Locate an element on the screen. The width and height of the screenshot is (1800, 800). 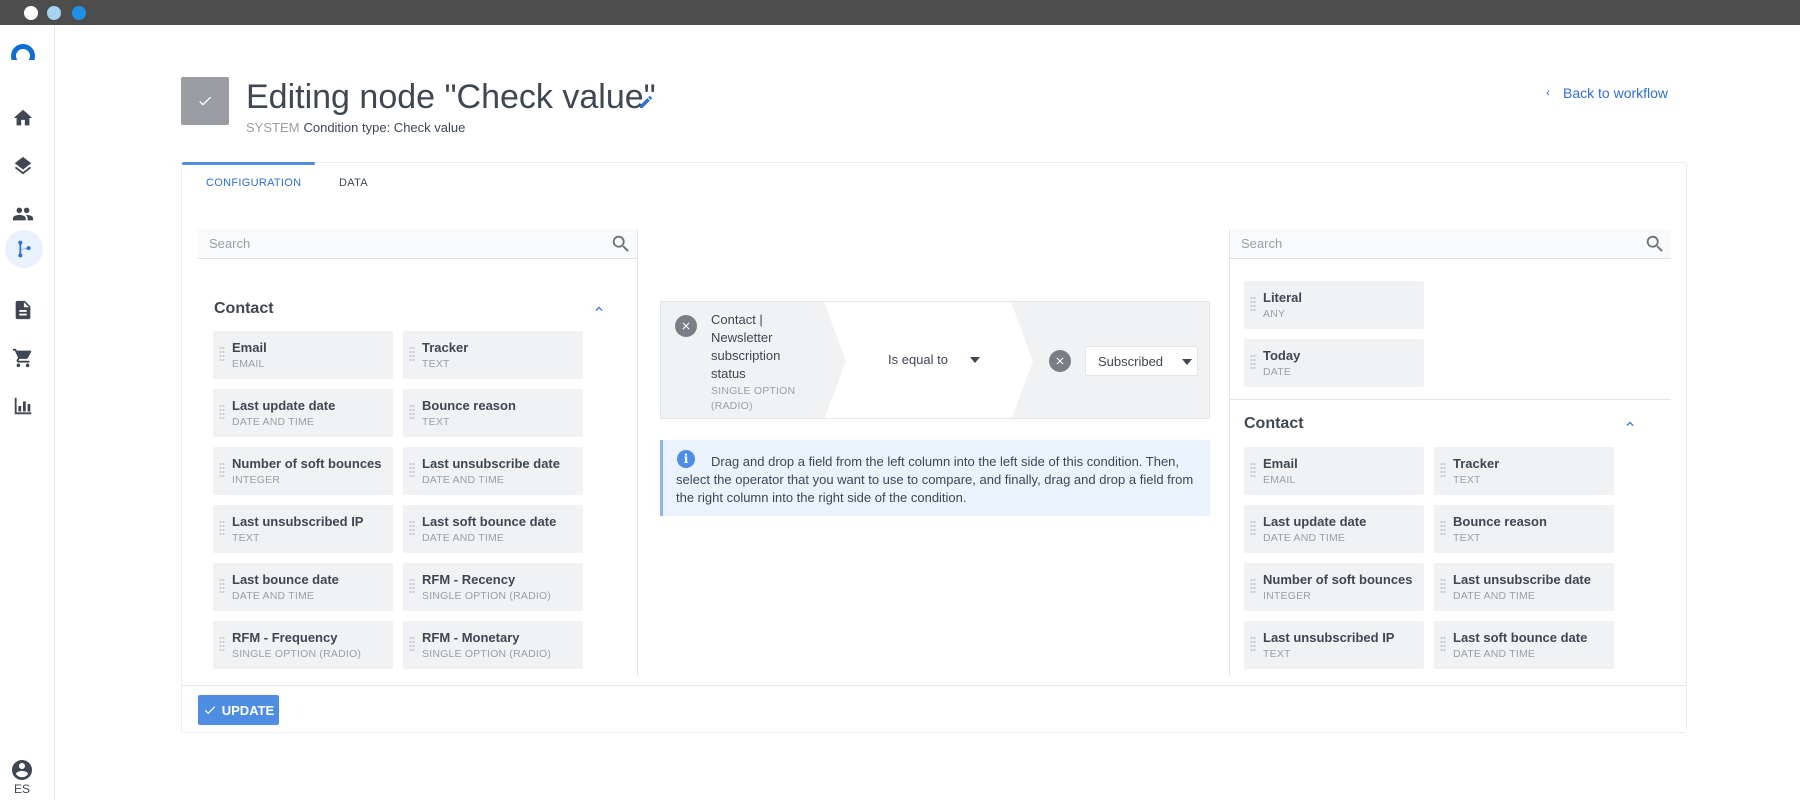
update-button-label: UPDATE is located at coordinates (248, 710).